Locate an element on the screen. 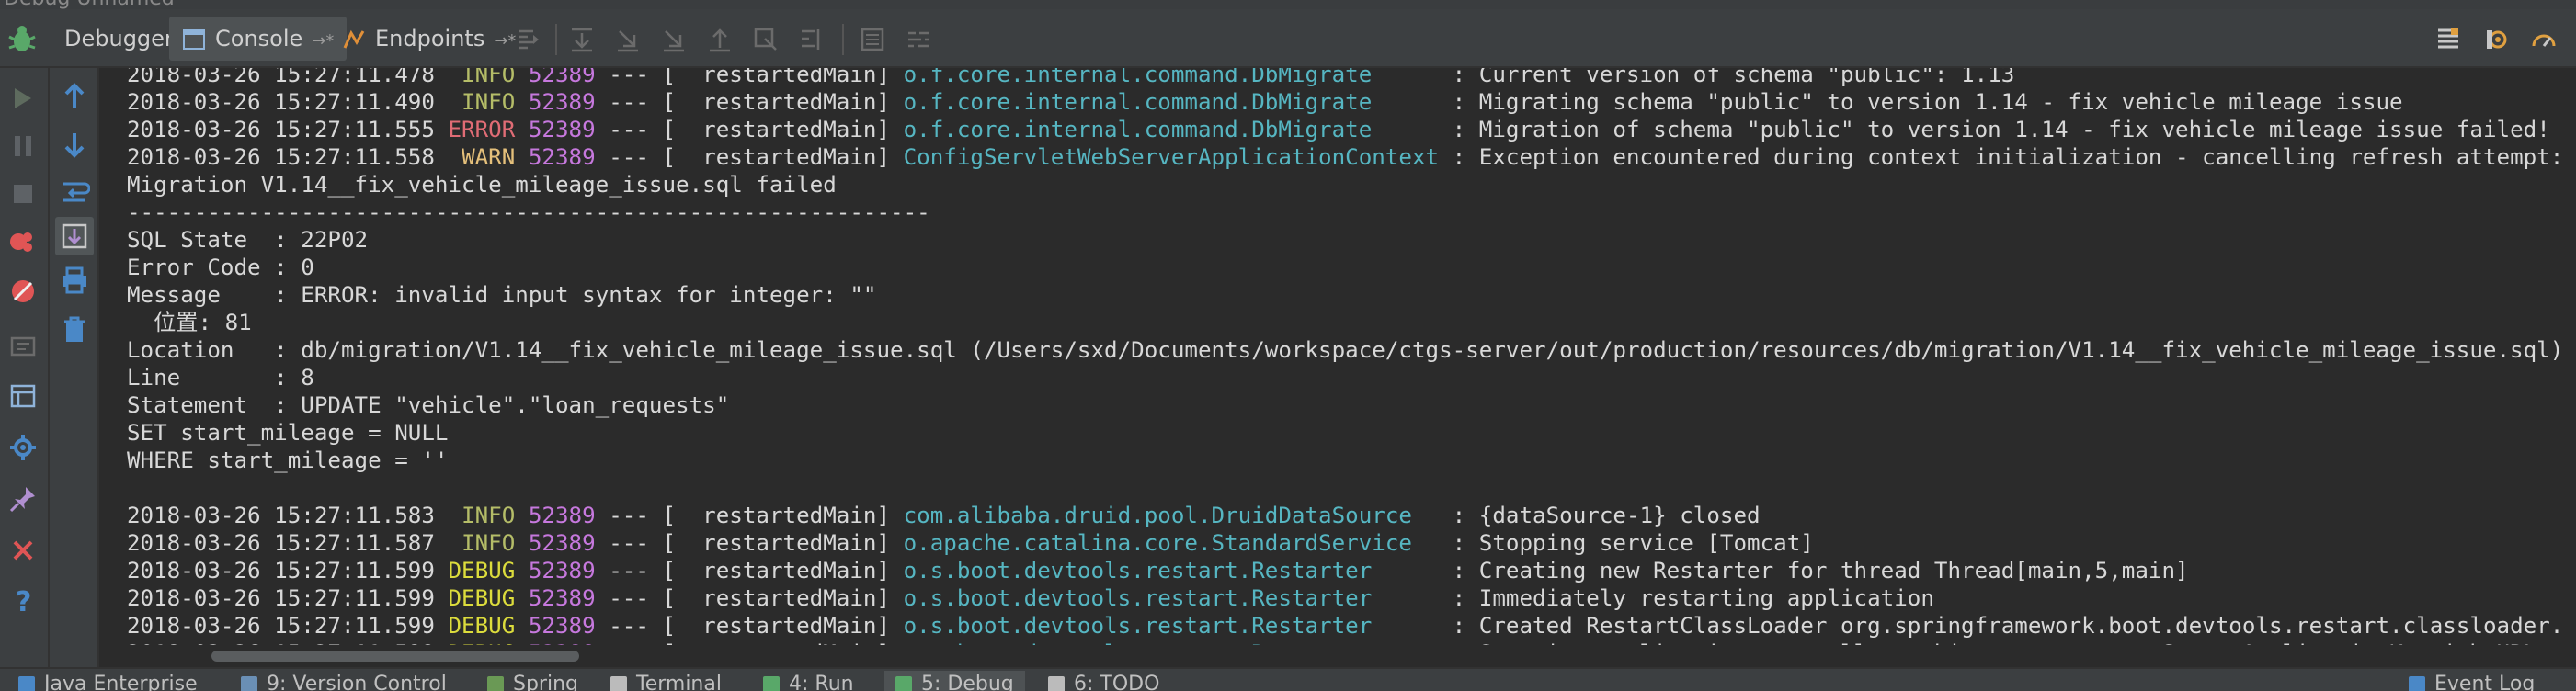 The image size is (2576, 691). endpoints-icon is located at coordinates (354, 39).